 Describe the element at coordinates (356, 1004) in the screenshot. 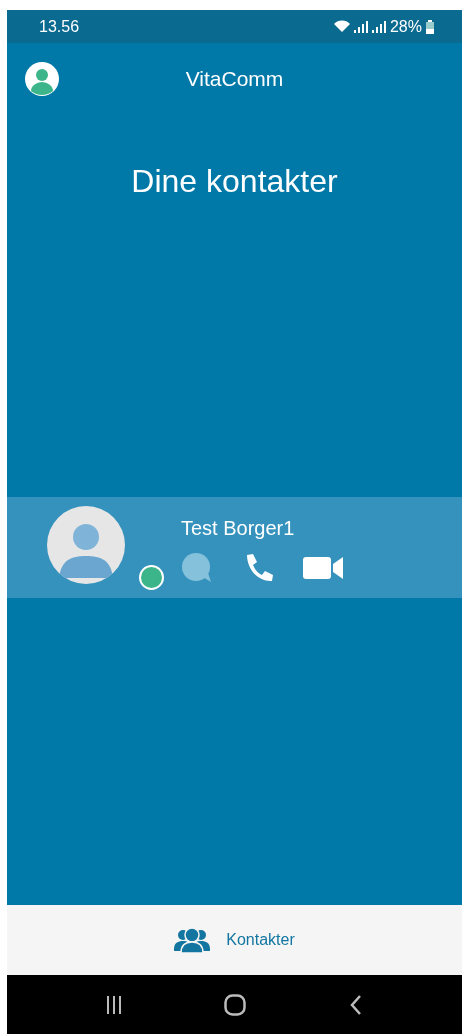

I see `back-icon` at that location.